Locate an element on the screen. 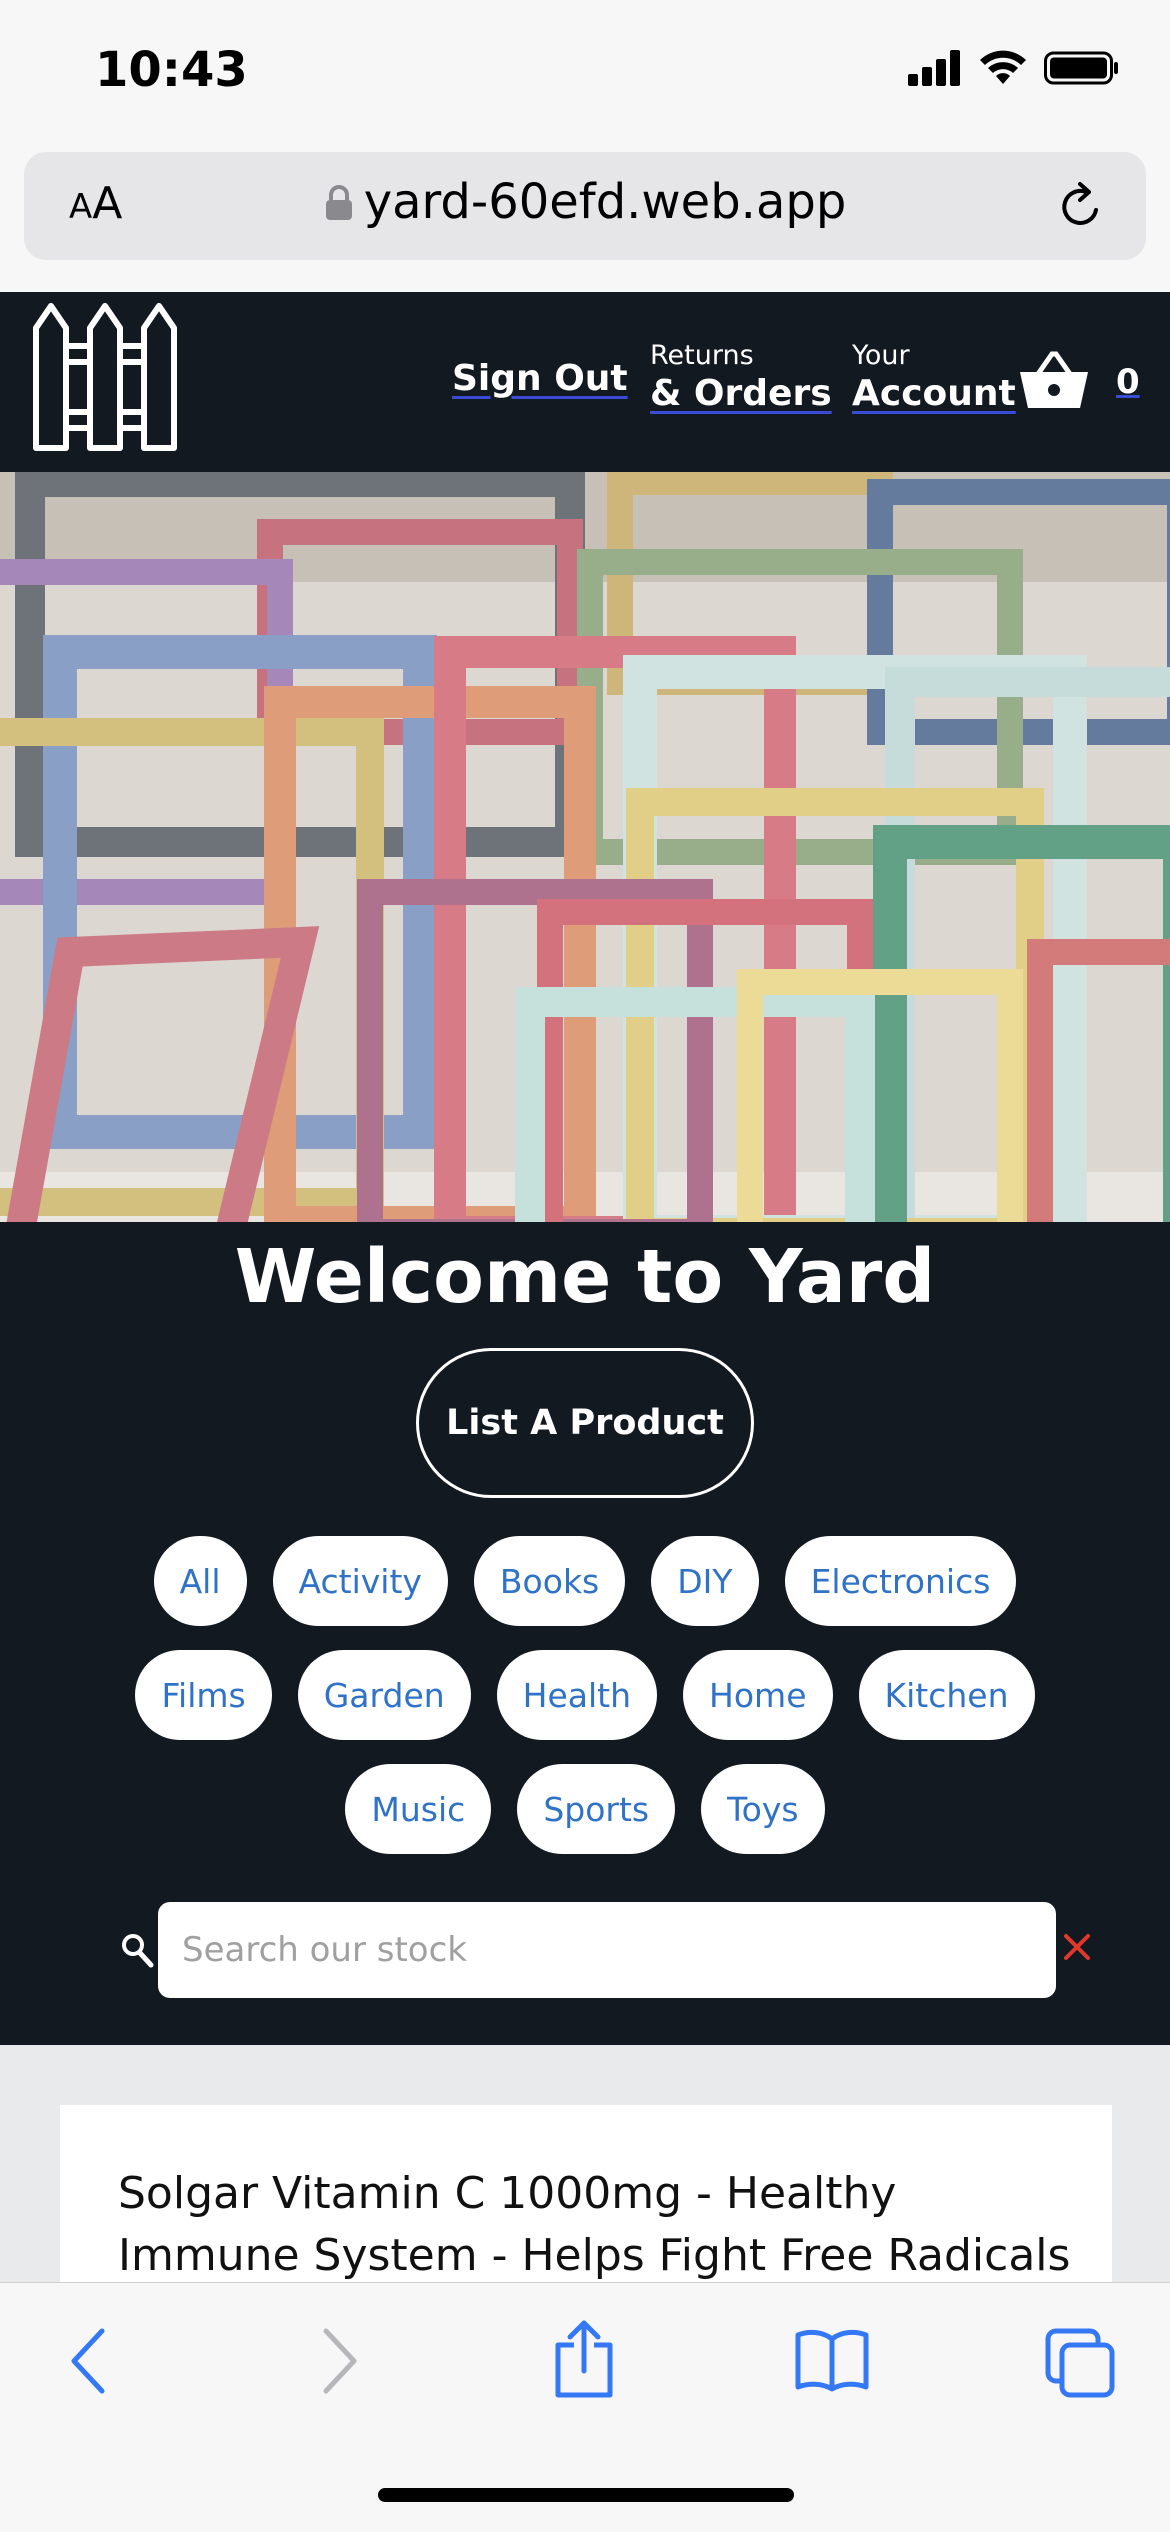  clear-search-icon is located at coordinates (1077, 1947).